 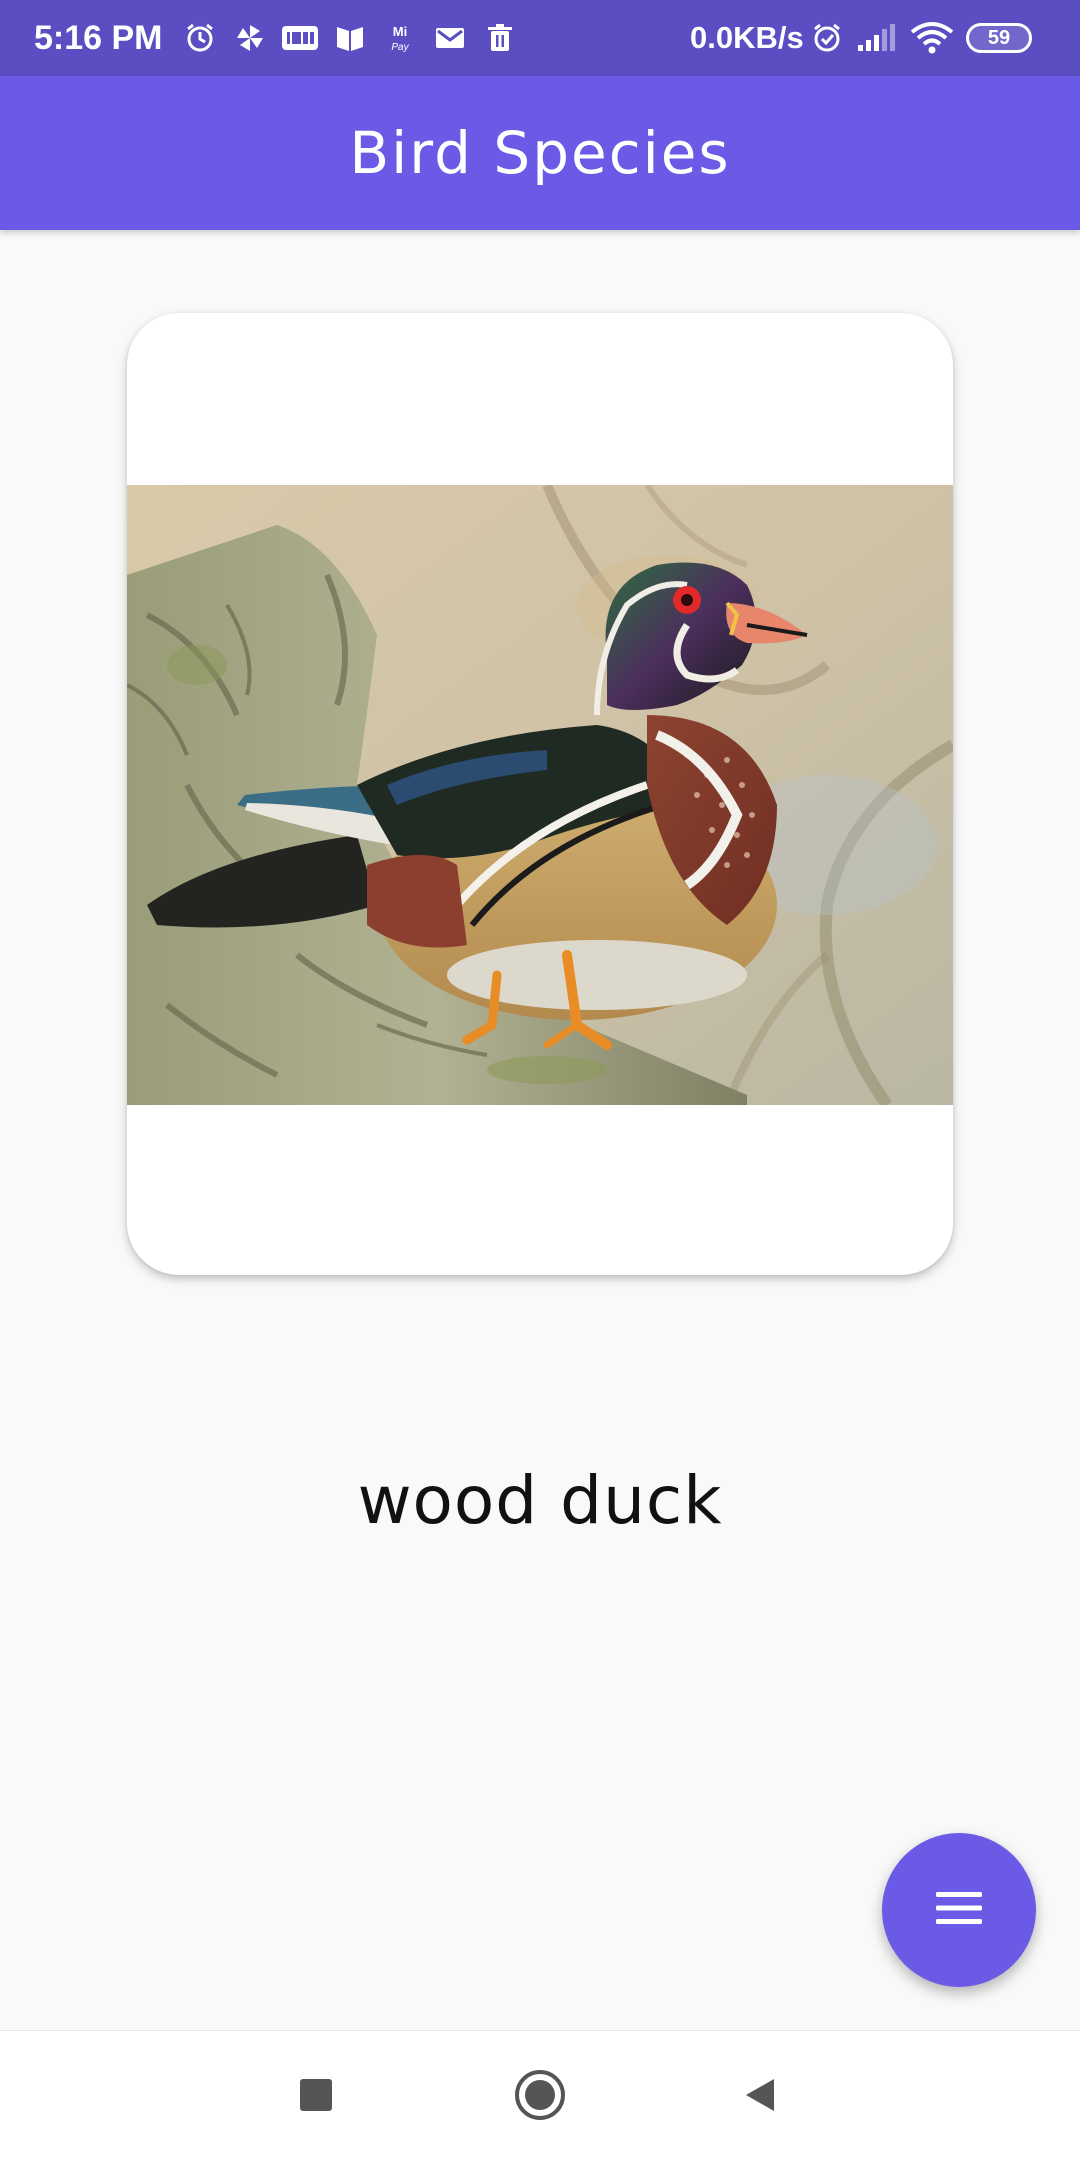 I want to click on signal-icon, so click(x=877, y=38).